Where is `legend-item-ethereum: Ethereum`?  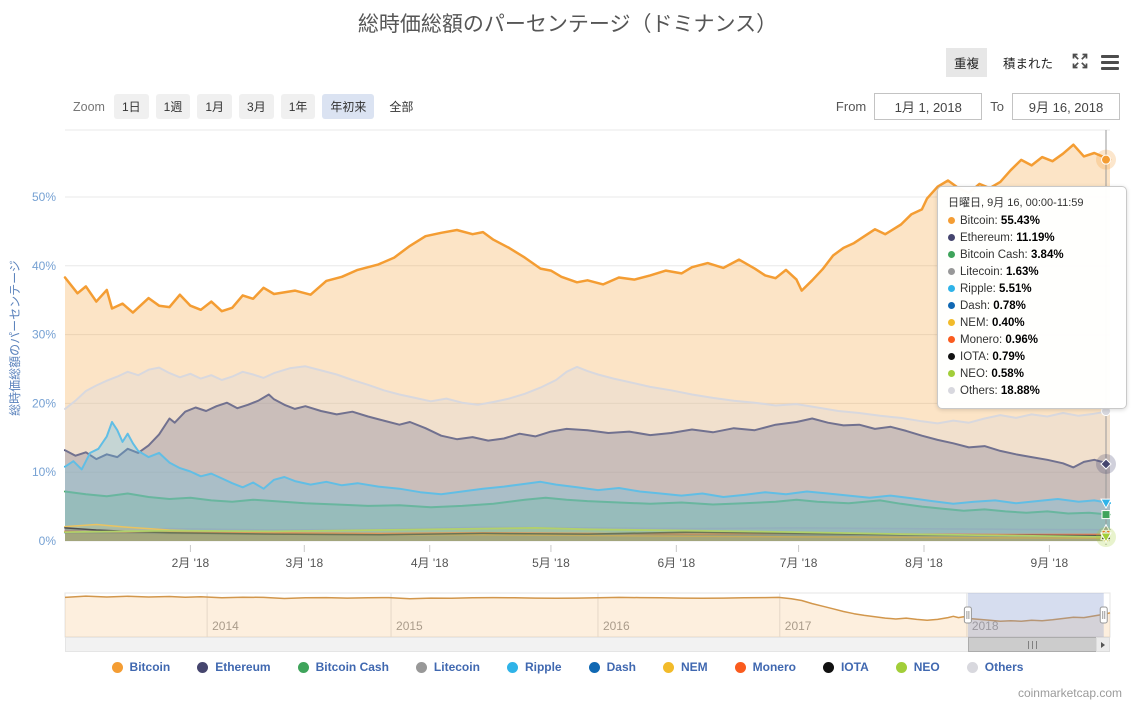 legend-item-ethereum: Ethereum is located at coordinates (234, 667).